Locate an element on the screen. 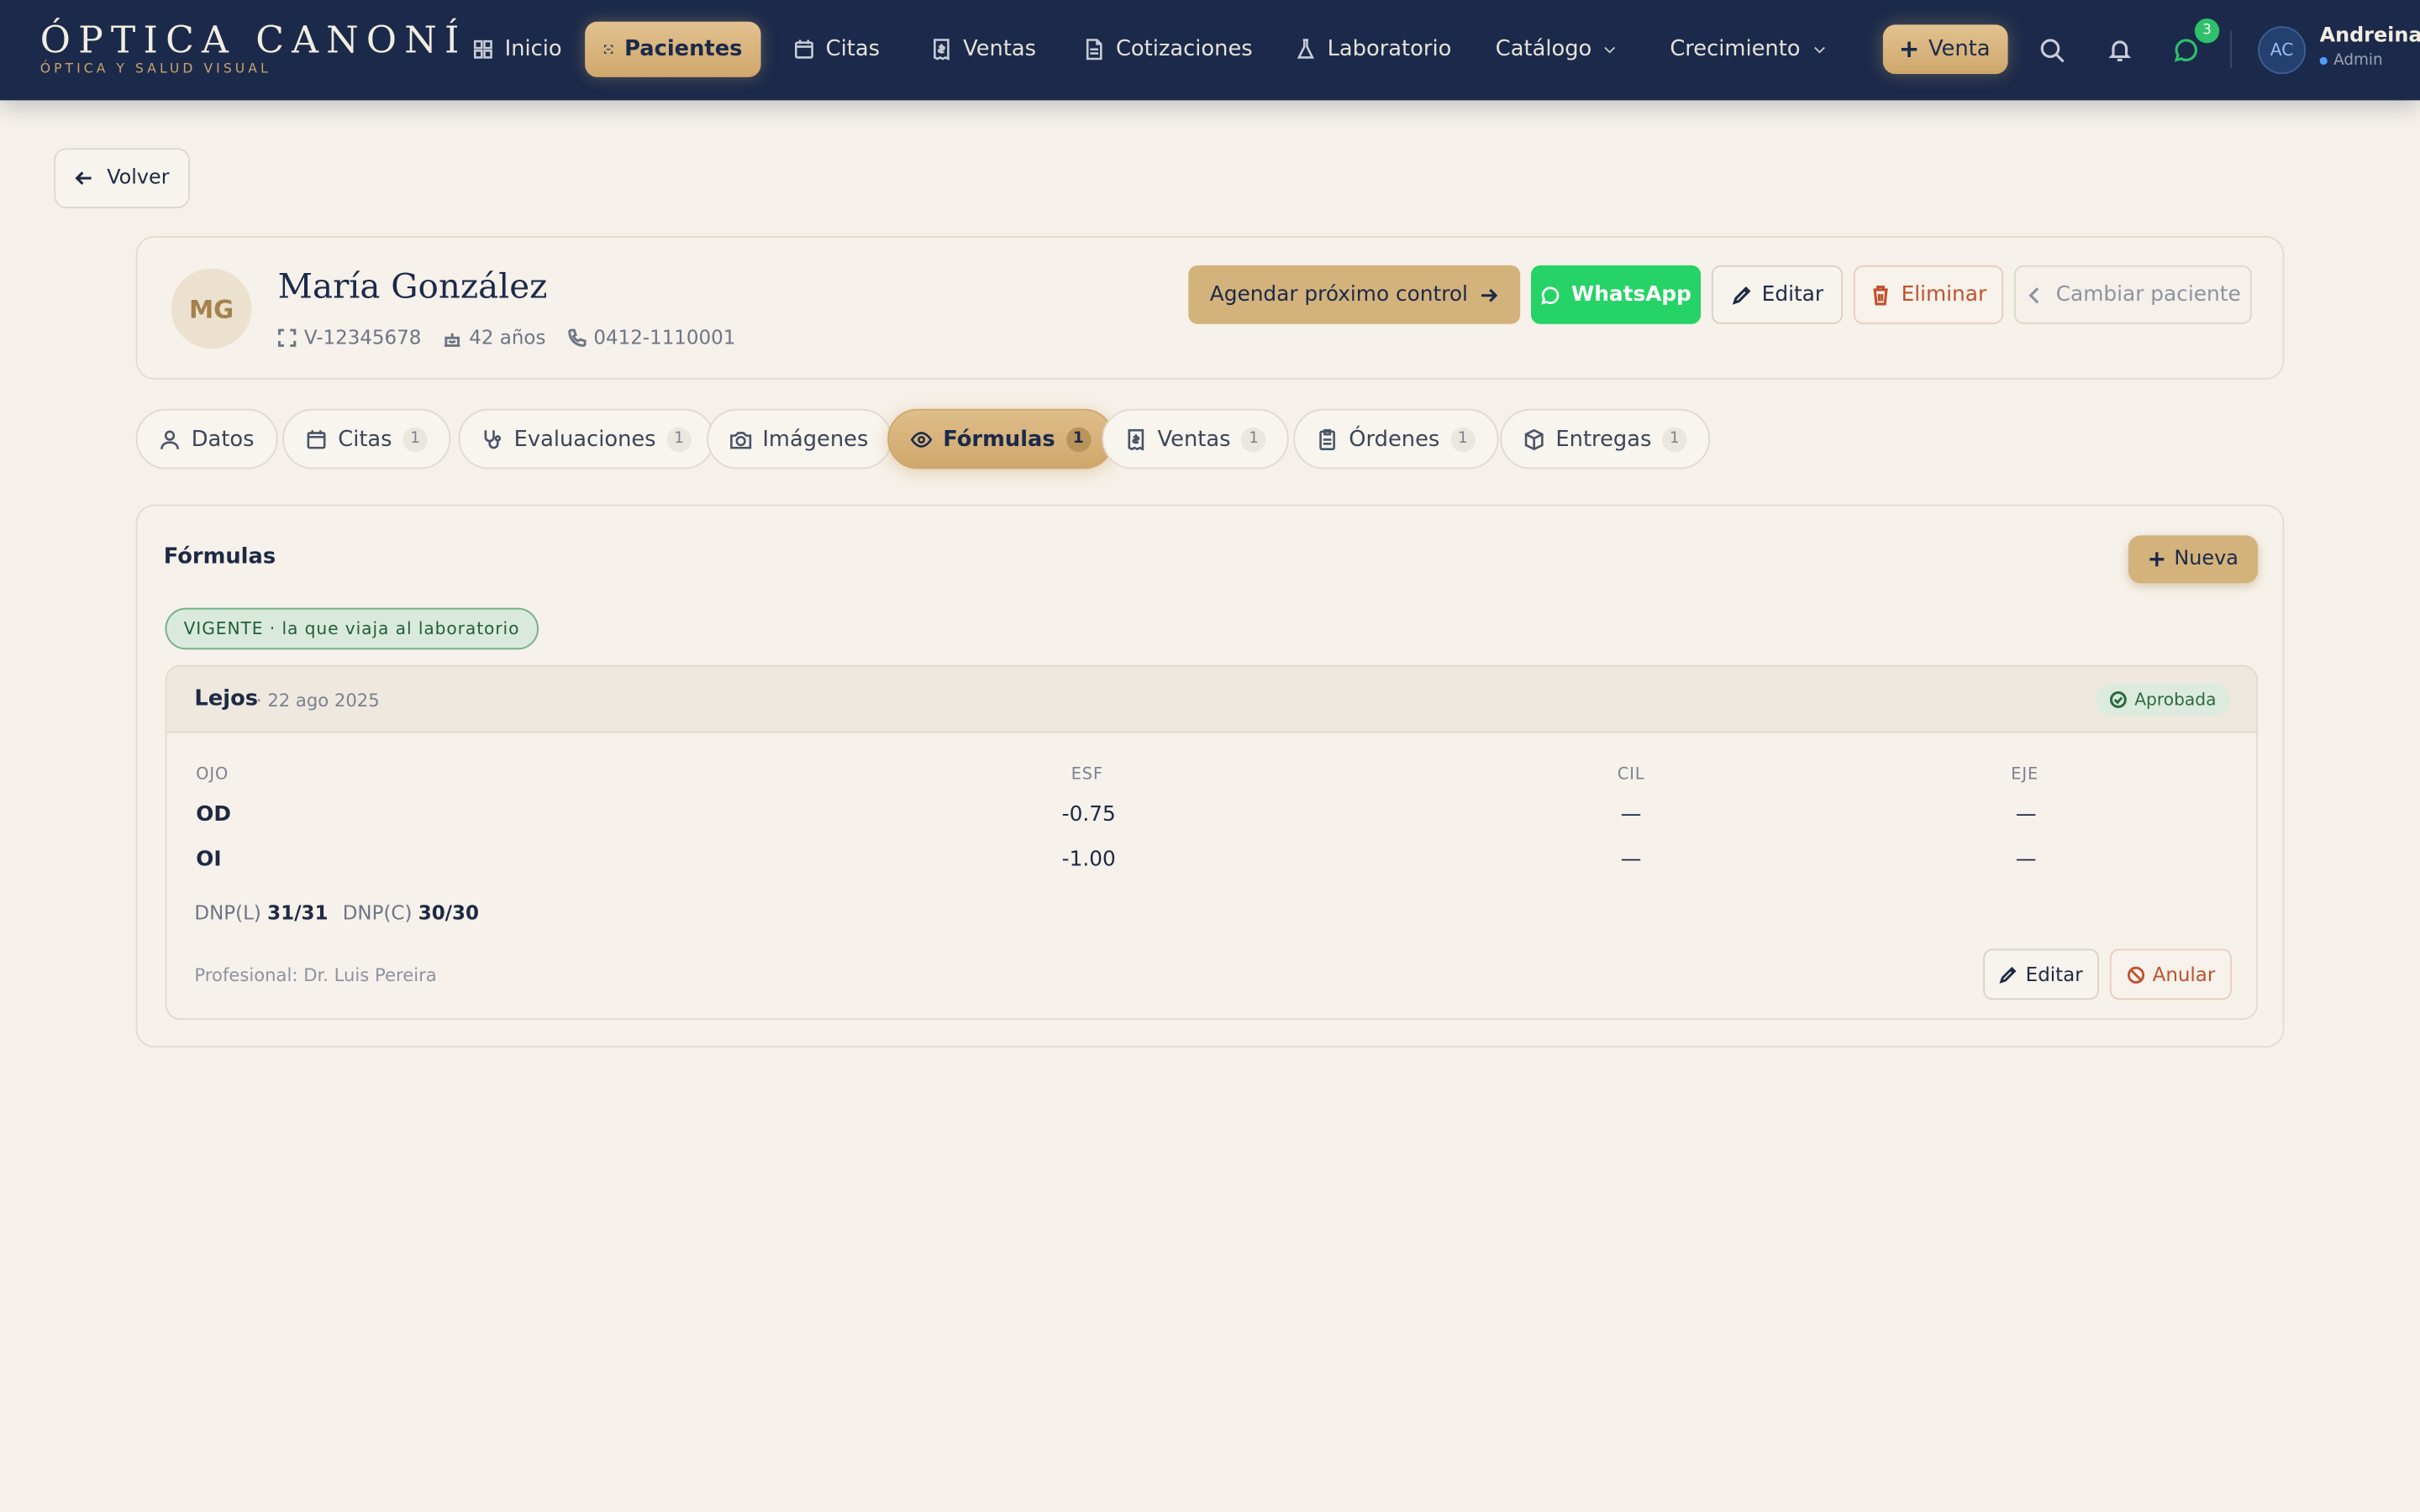  arrow-right-icon is located at coordinates (1489, 294).